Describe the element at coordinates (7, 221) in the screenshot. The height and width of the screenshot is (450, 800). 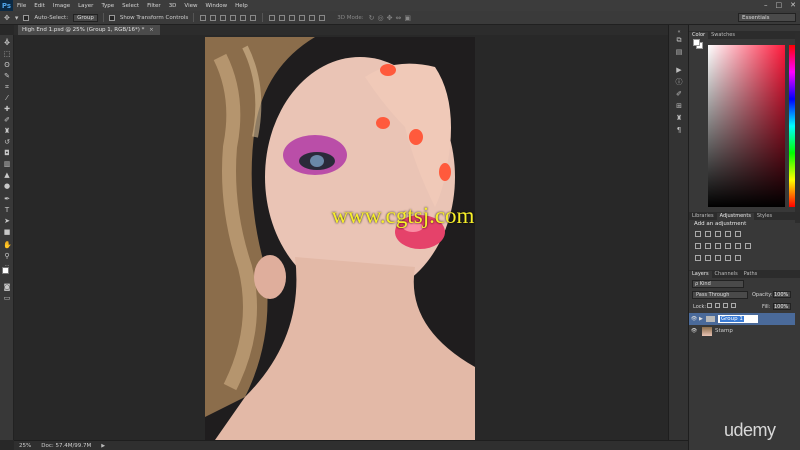
I see `path-select-tool-icon: ➤` at that location.